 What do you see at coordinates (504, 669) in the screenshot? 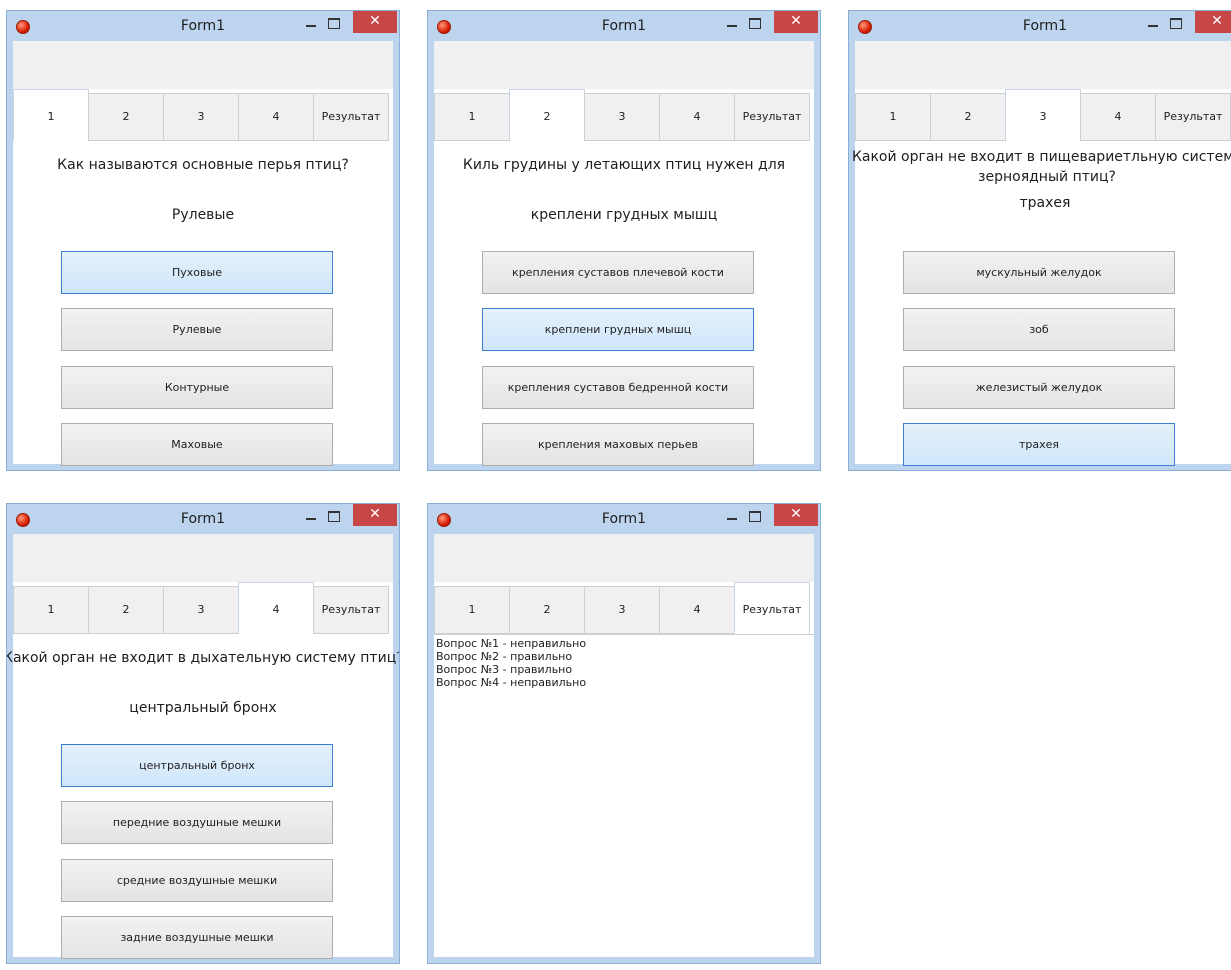
I see `result-line: Вопрос №3 - правильно` at bounding box center [504, 669].